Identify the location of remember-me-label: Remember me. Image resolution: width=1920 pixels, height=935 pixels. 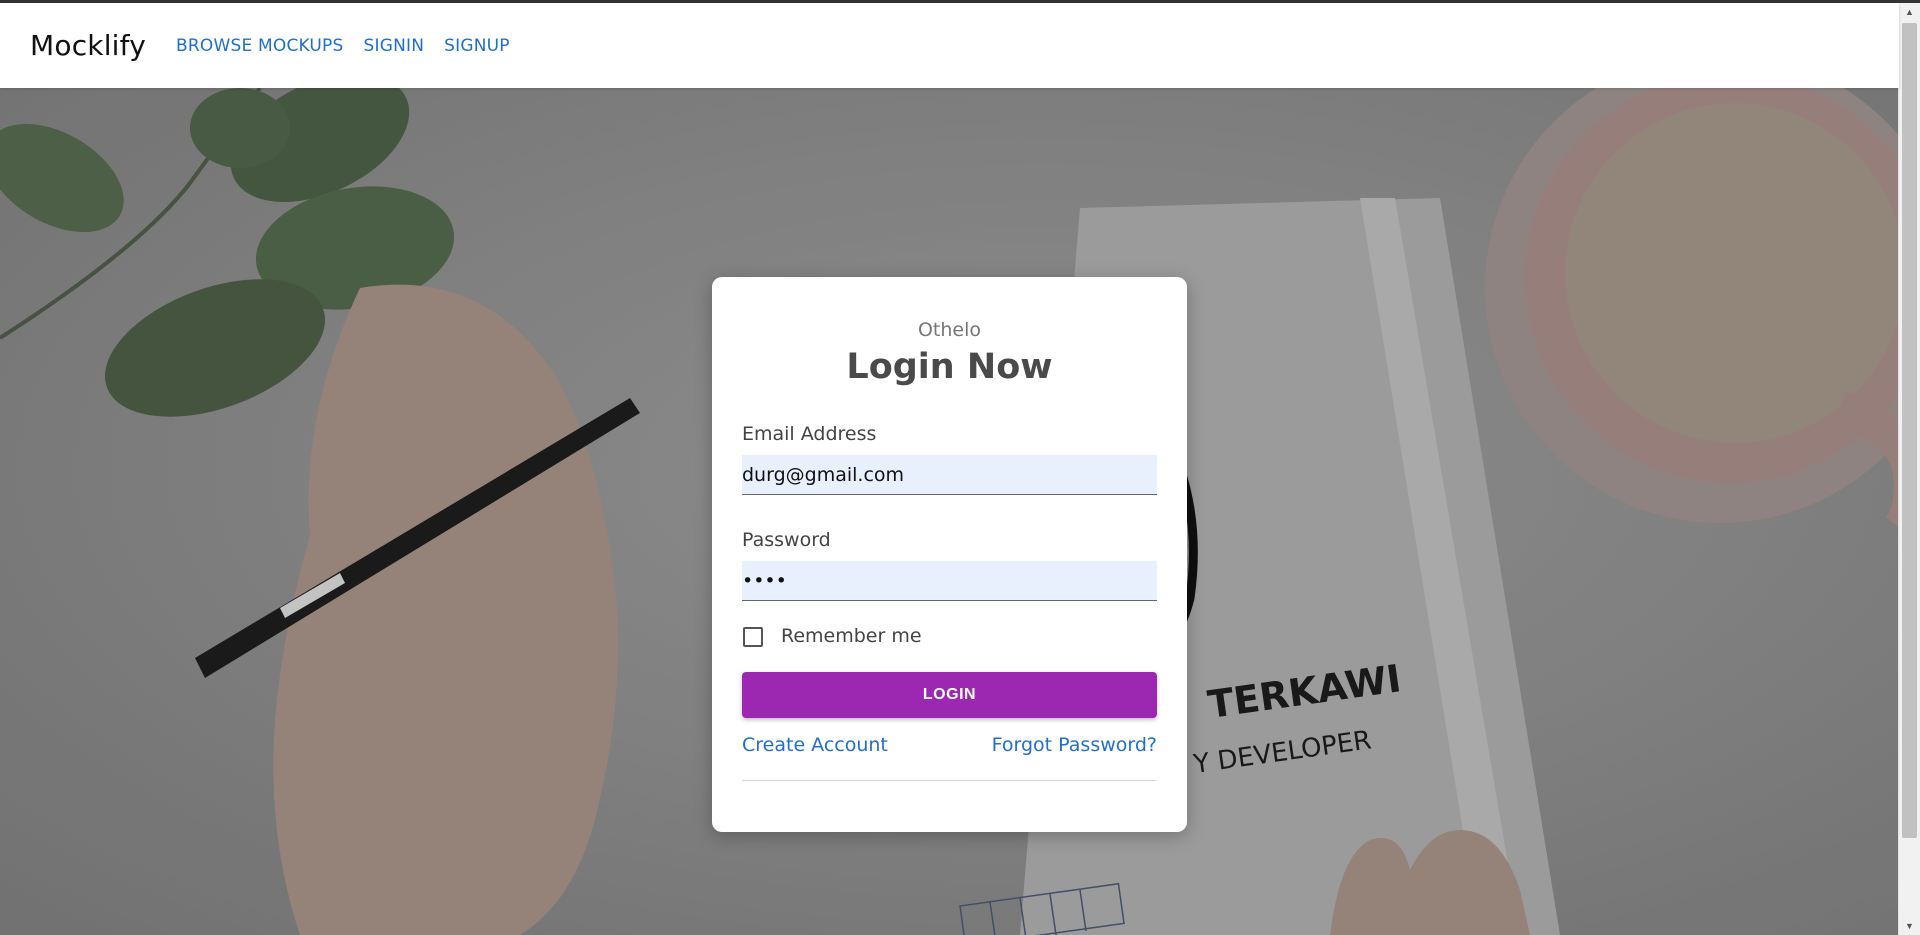
(851, 636).